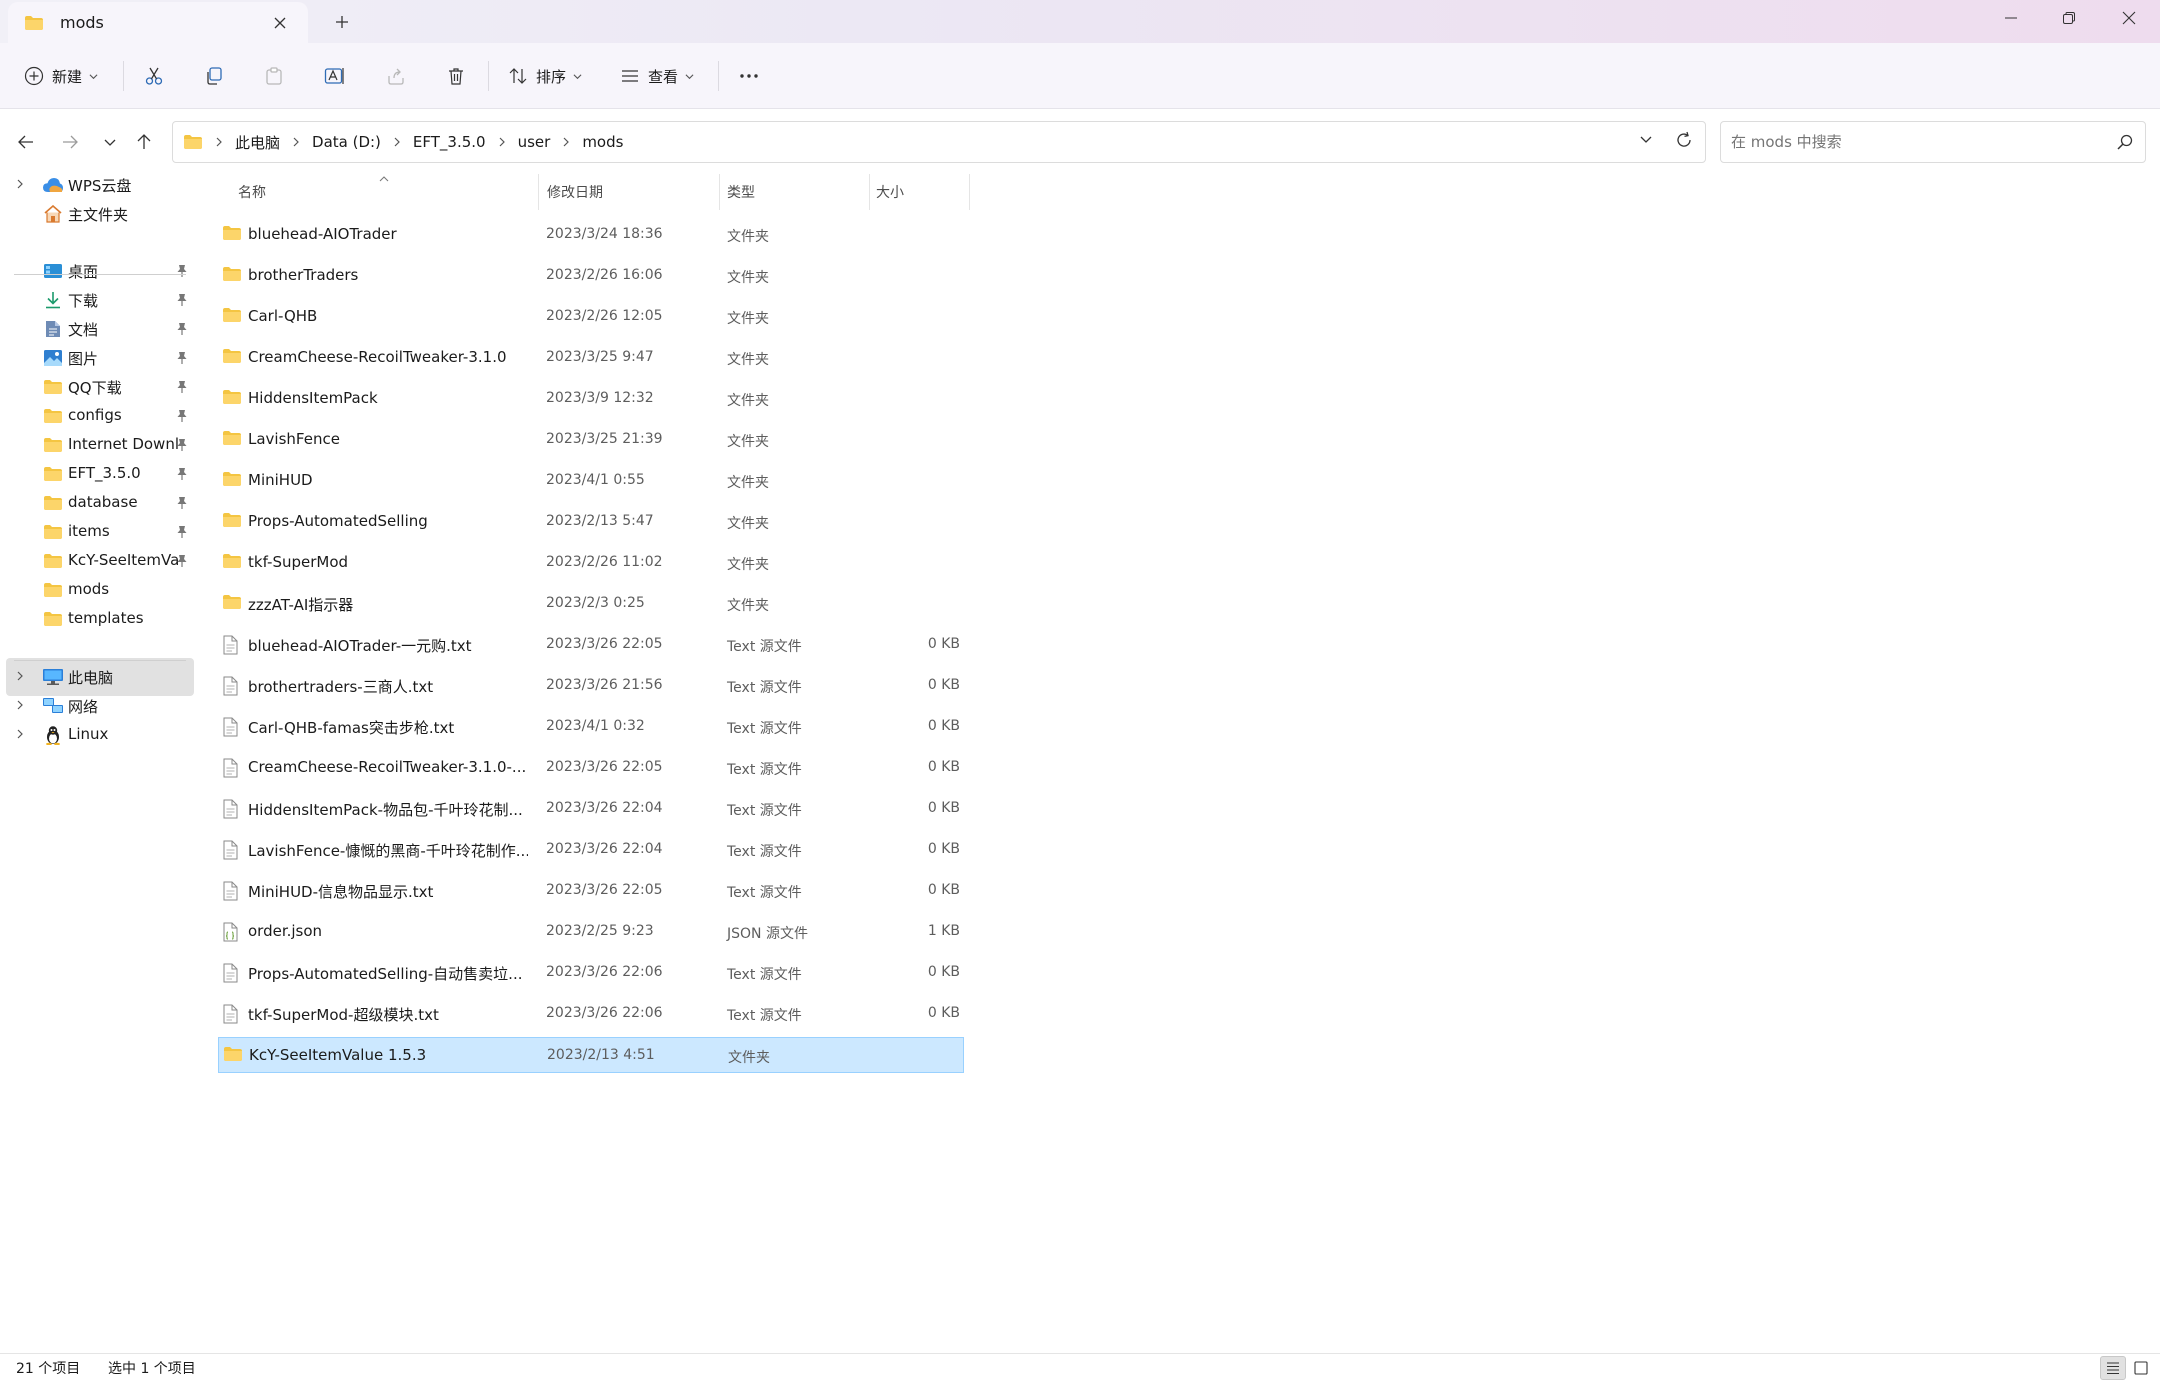  I want to click on more-icon, so click(749, 76).